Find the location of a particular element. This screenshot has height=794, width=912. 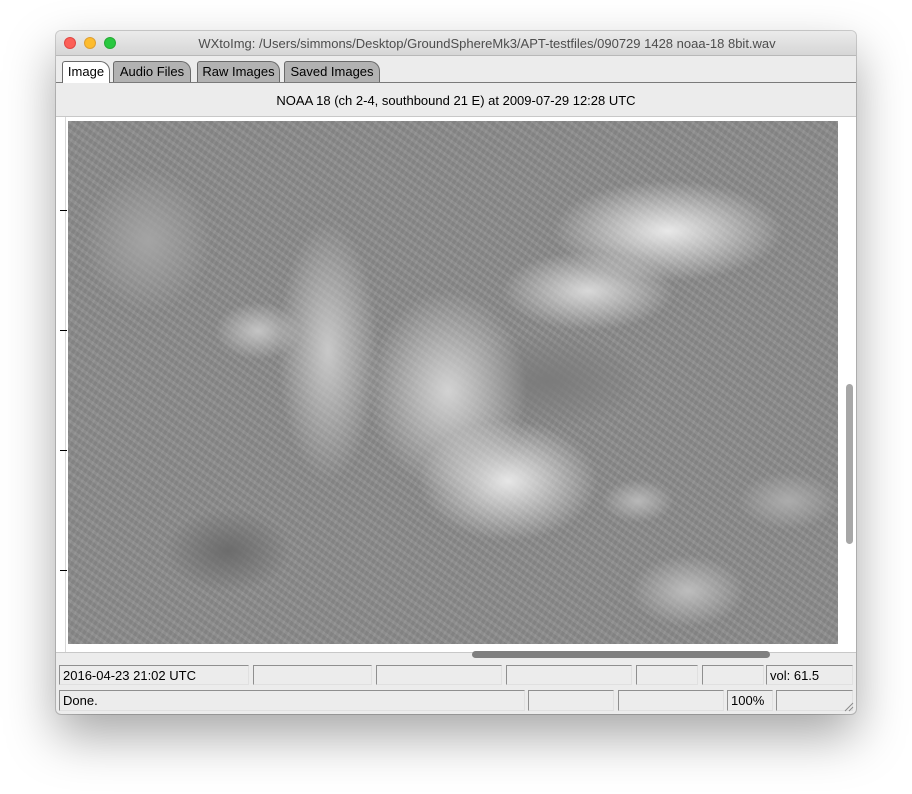

ruler-line is located at coordinates (65, 384).